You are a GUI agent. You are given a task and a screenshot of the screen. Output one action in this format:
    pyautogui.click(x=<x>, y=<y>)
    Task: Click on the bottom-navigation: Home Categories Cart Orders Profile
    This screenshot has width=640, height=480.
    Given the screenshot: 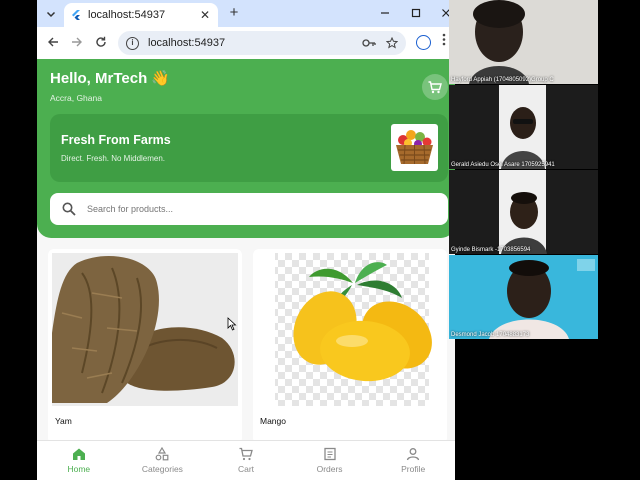 What is the action you would take?
    pyautogui.click(x=246, y=460)
    